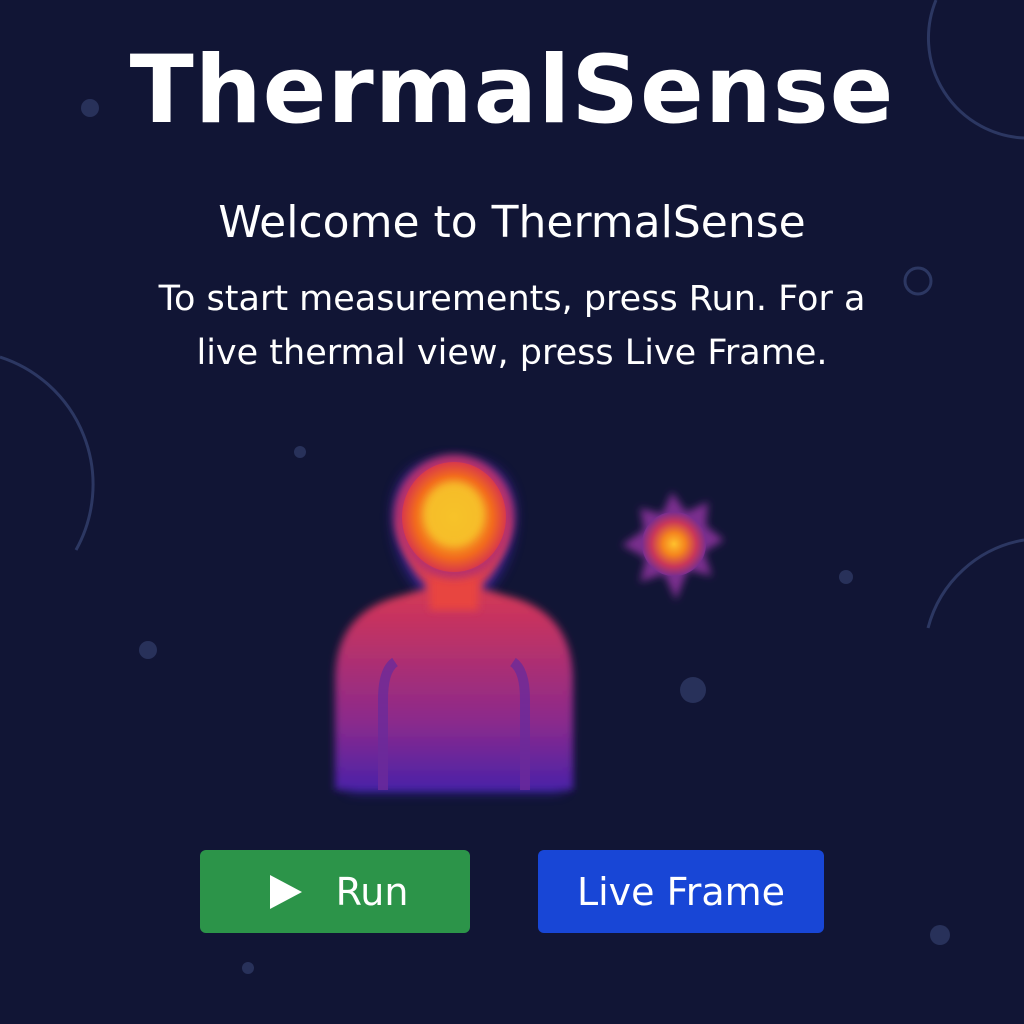 Image resolution: width=1024 pixels, height=1024 pixels. Describe the element at coordinates (512, 90) in the screenshot. I see `app-title: ThermalSense` at that location.